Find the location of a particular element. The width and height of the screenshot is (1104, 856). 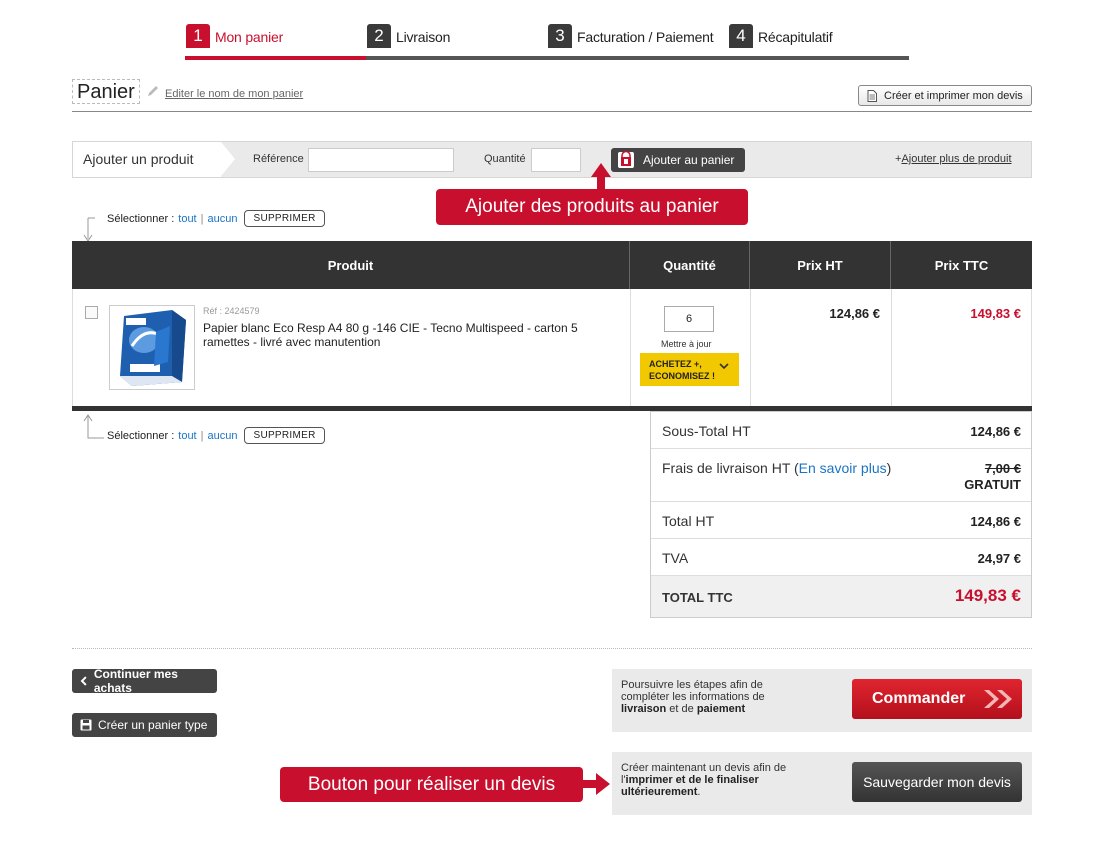

shipping-label-text: Frais de livraison HT ( is located at coordinates (730, 468).